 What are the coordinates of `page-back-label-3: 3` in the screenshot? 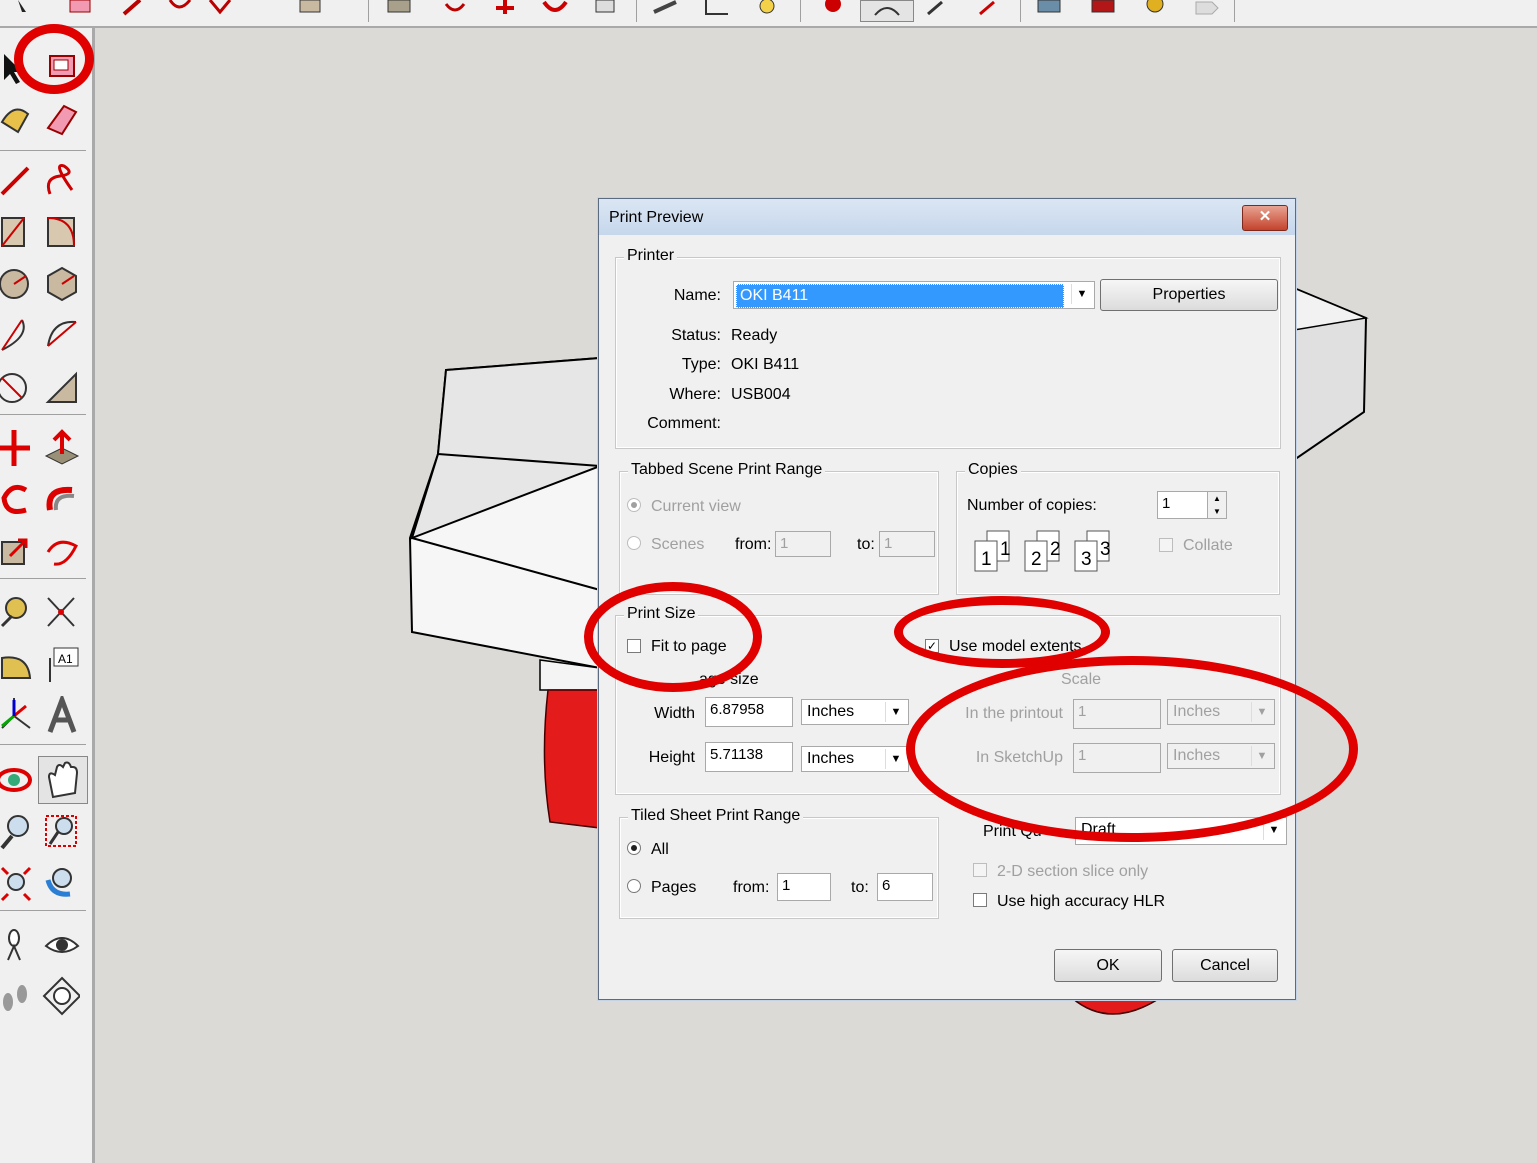 It's located at (1105, 549).